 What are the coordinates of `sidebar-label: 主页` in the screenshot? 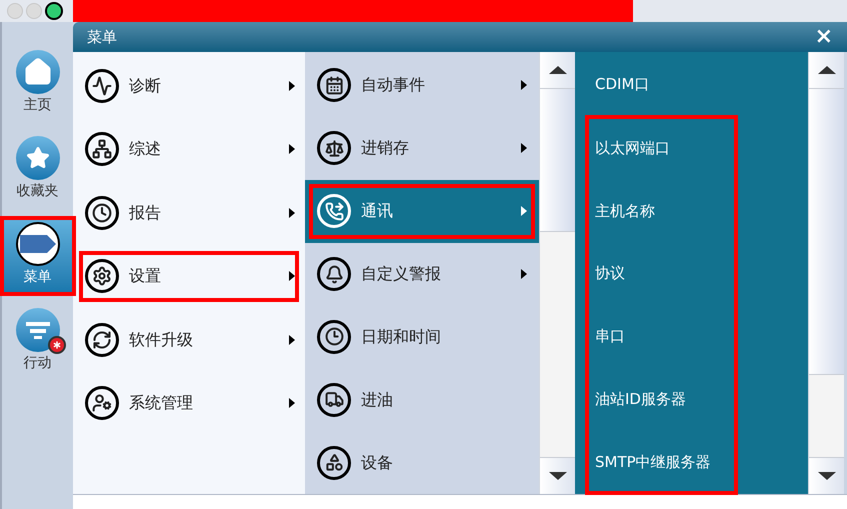 It's located at (38, 105).